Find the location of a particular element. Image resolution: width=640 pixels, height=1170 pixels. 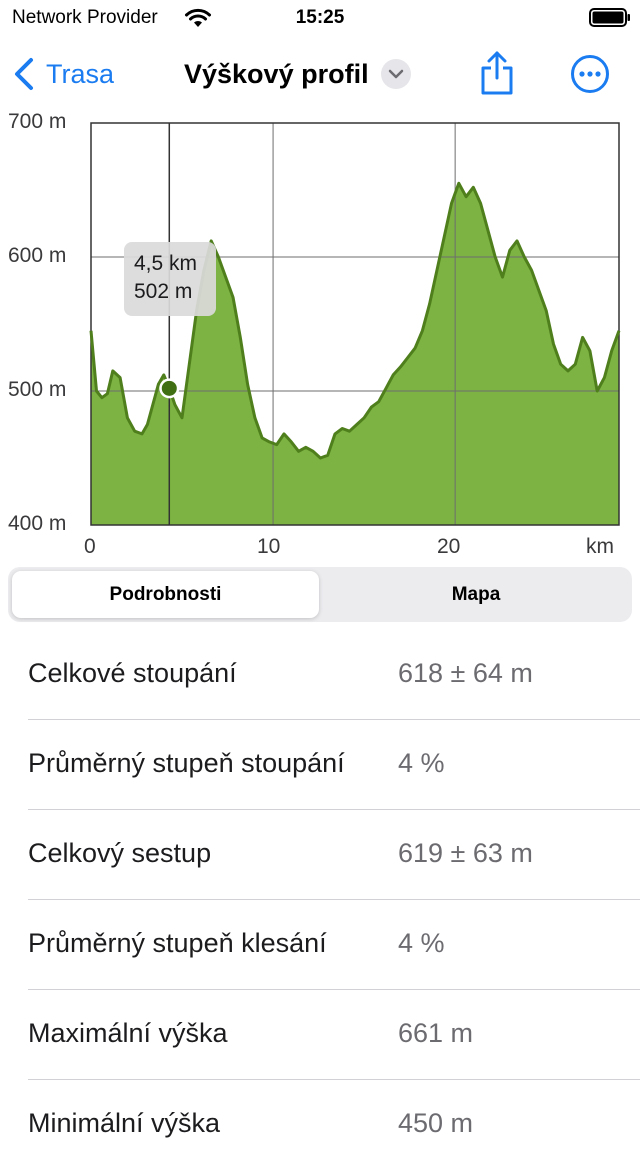

clock: 15:25 is located at coordinates (320, 17).